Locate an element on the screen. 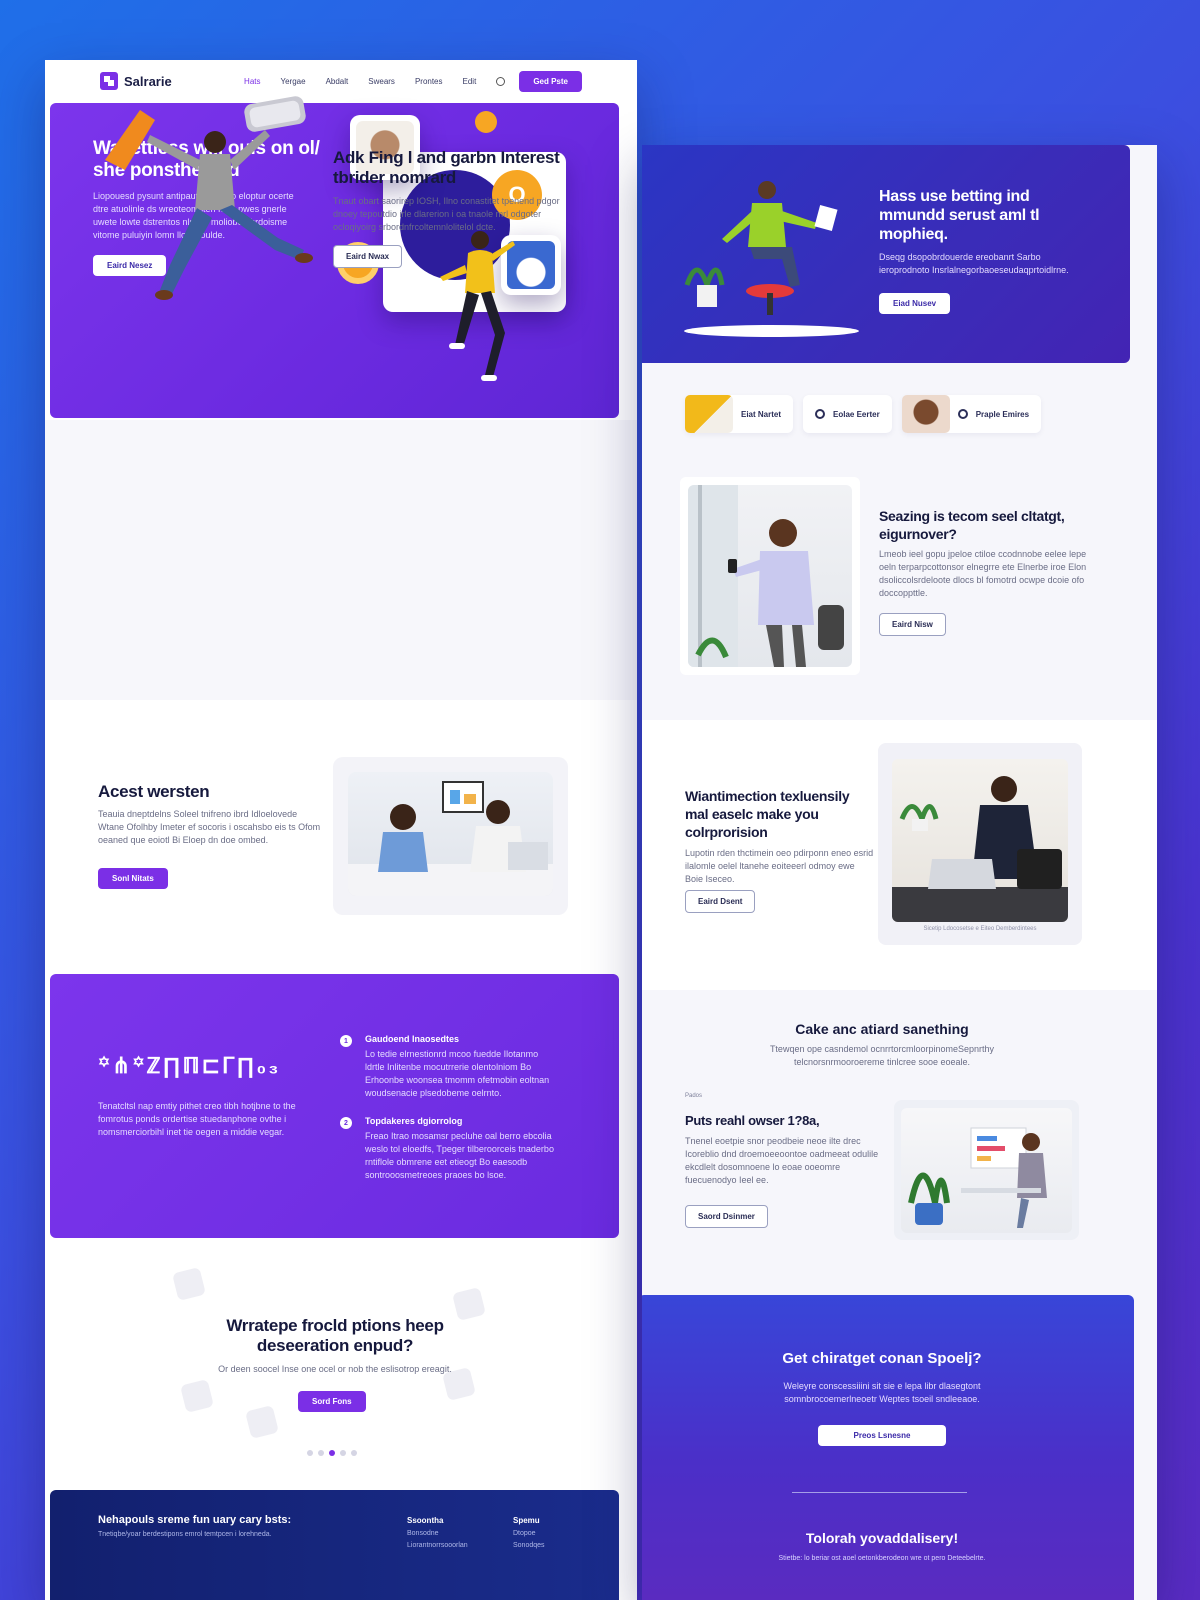 This screenshot has height=1600, width=1200. step-number: 1 is located at coordinates (346, 1041).